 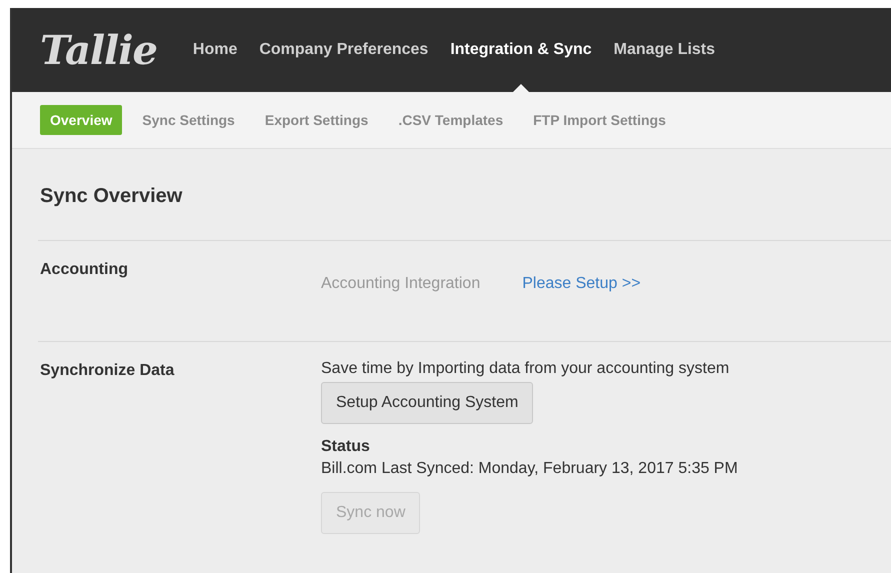 I want to click on nav-tab: Integration & Sync, so click(x=521, y=50).